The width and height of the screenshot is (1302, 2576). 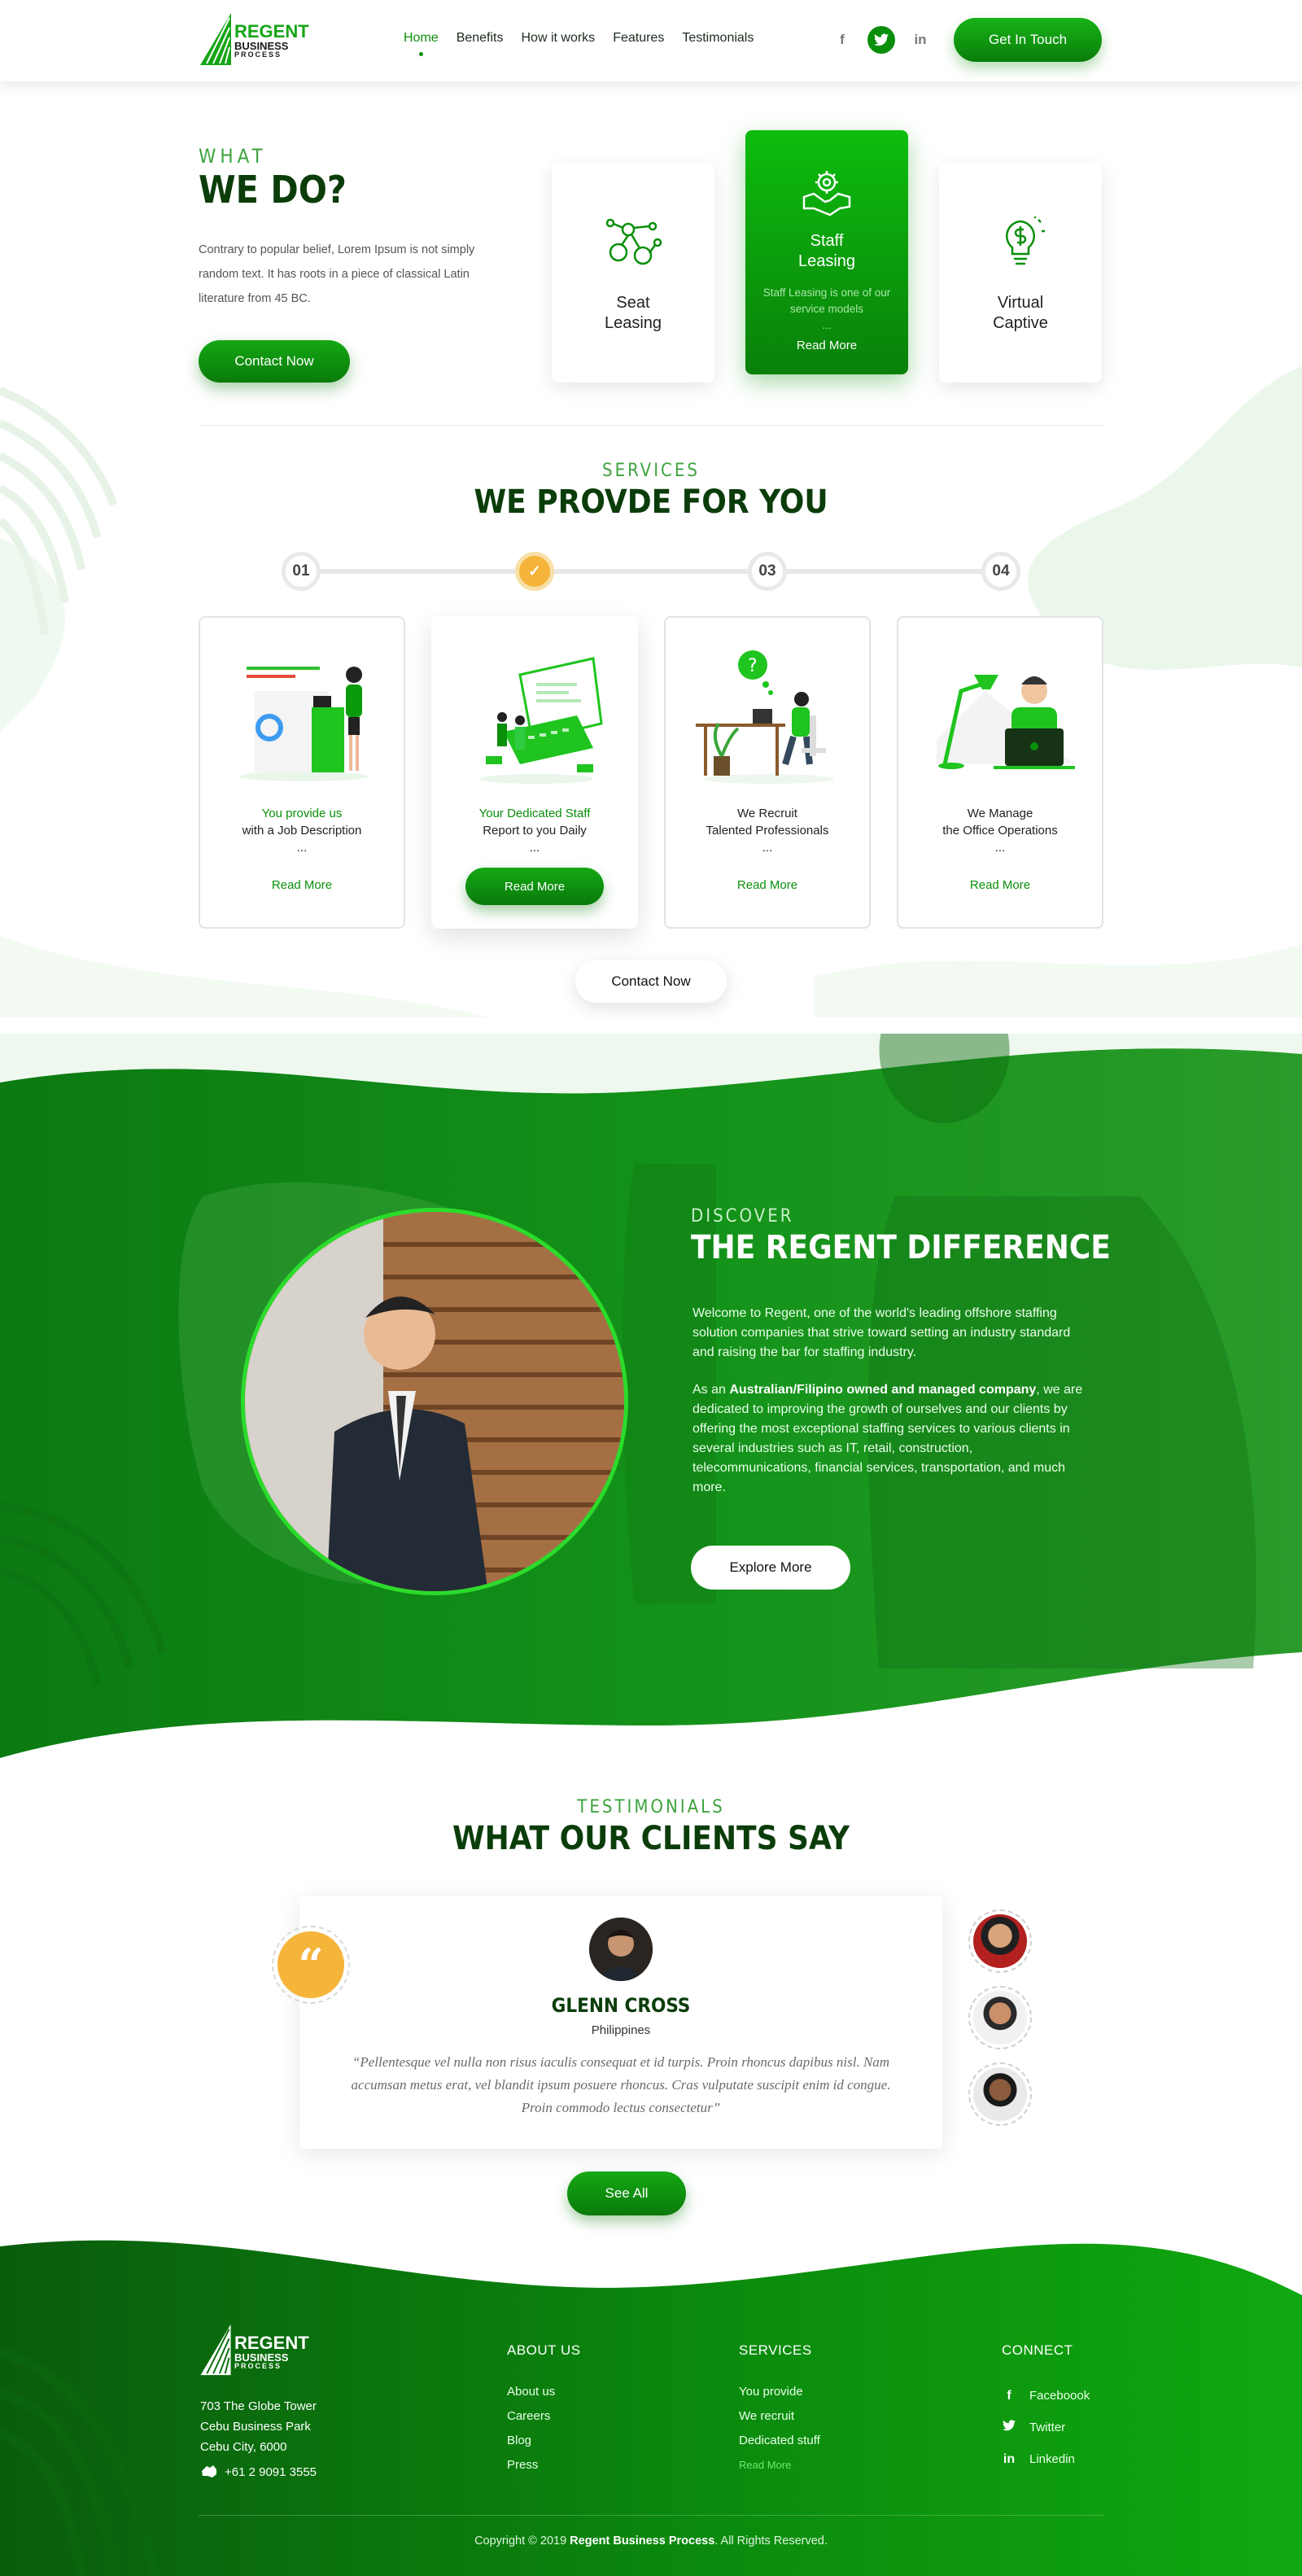 I want to click on services-eyebrow: SERVICES, so click(x=651, y=471).